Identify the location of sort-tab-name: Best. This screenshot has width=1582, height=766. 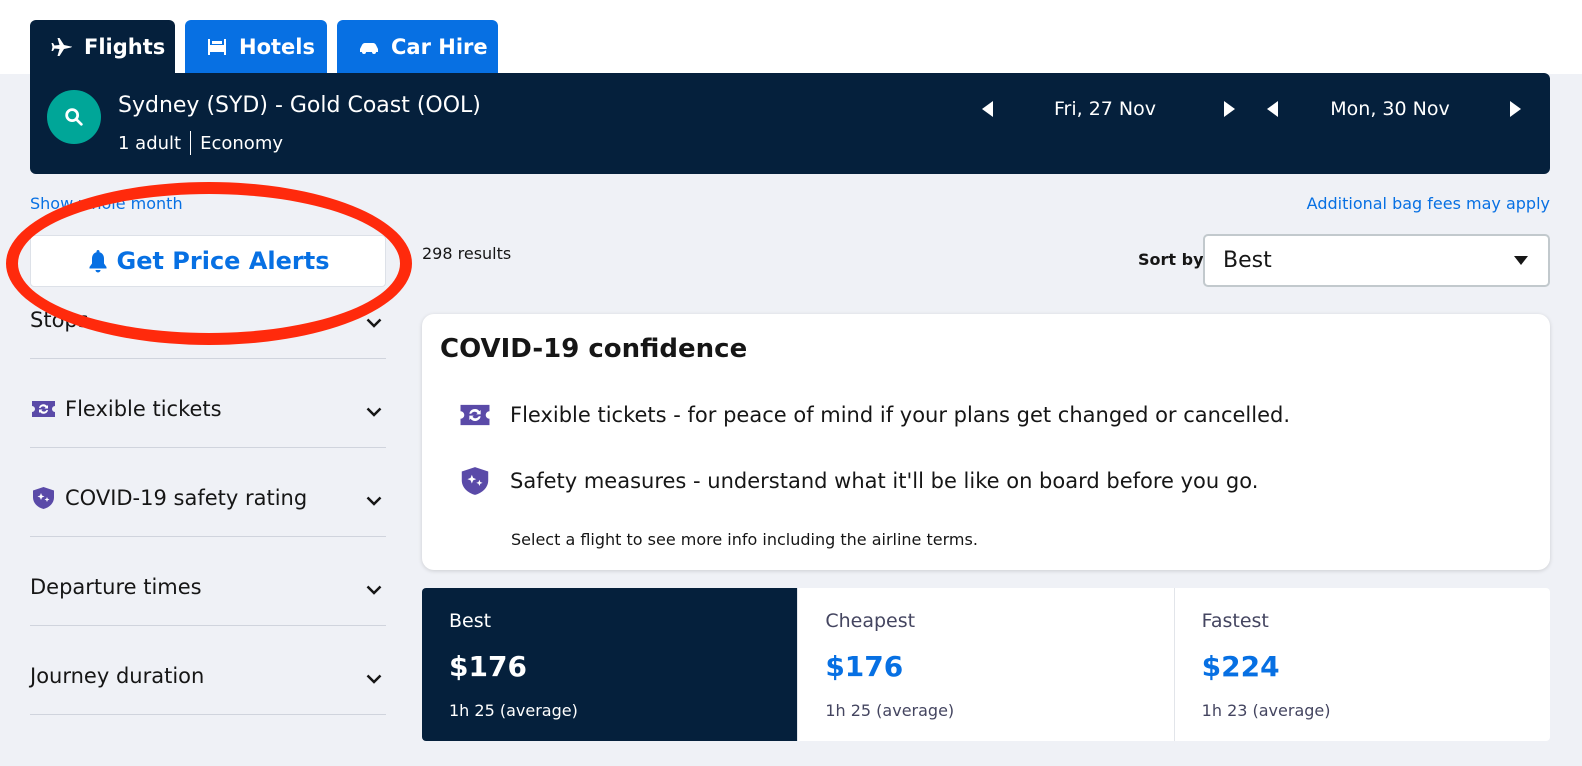
(470, 621).